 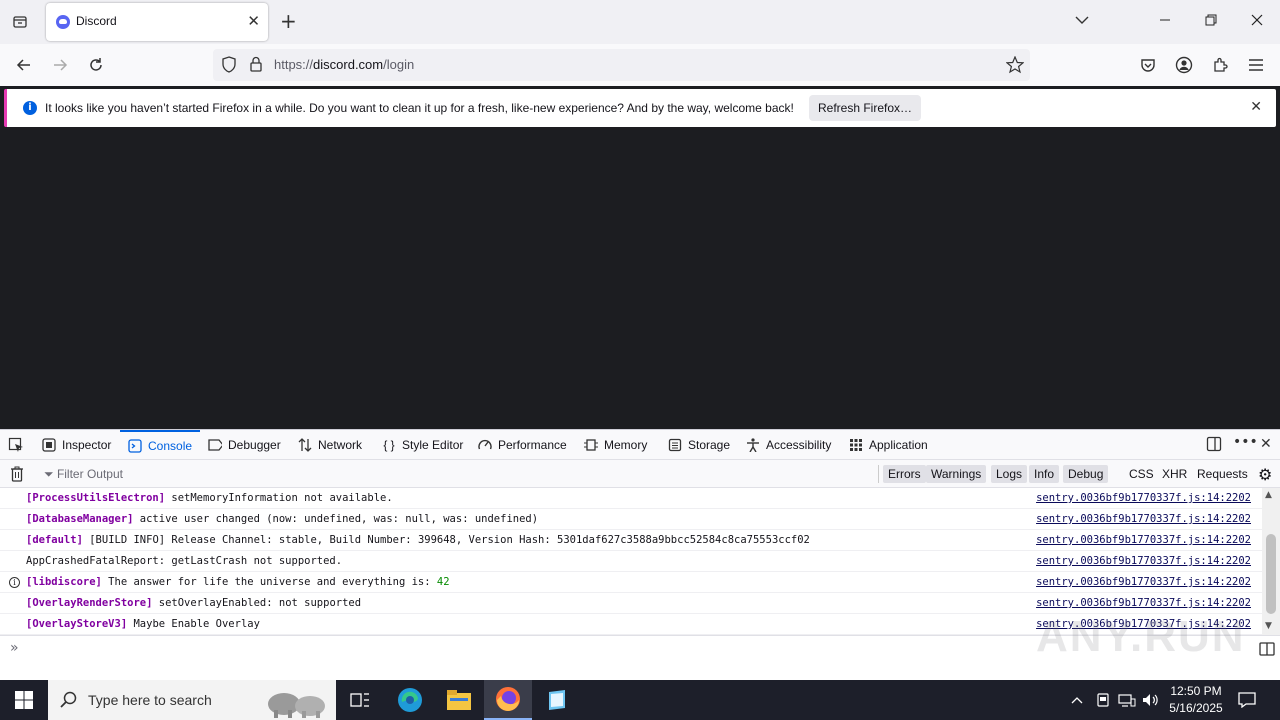 I want to click on file-explorer-icon, so click(x=459, y=700).